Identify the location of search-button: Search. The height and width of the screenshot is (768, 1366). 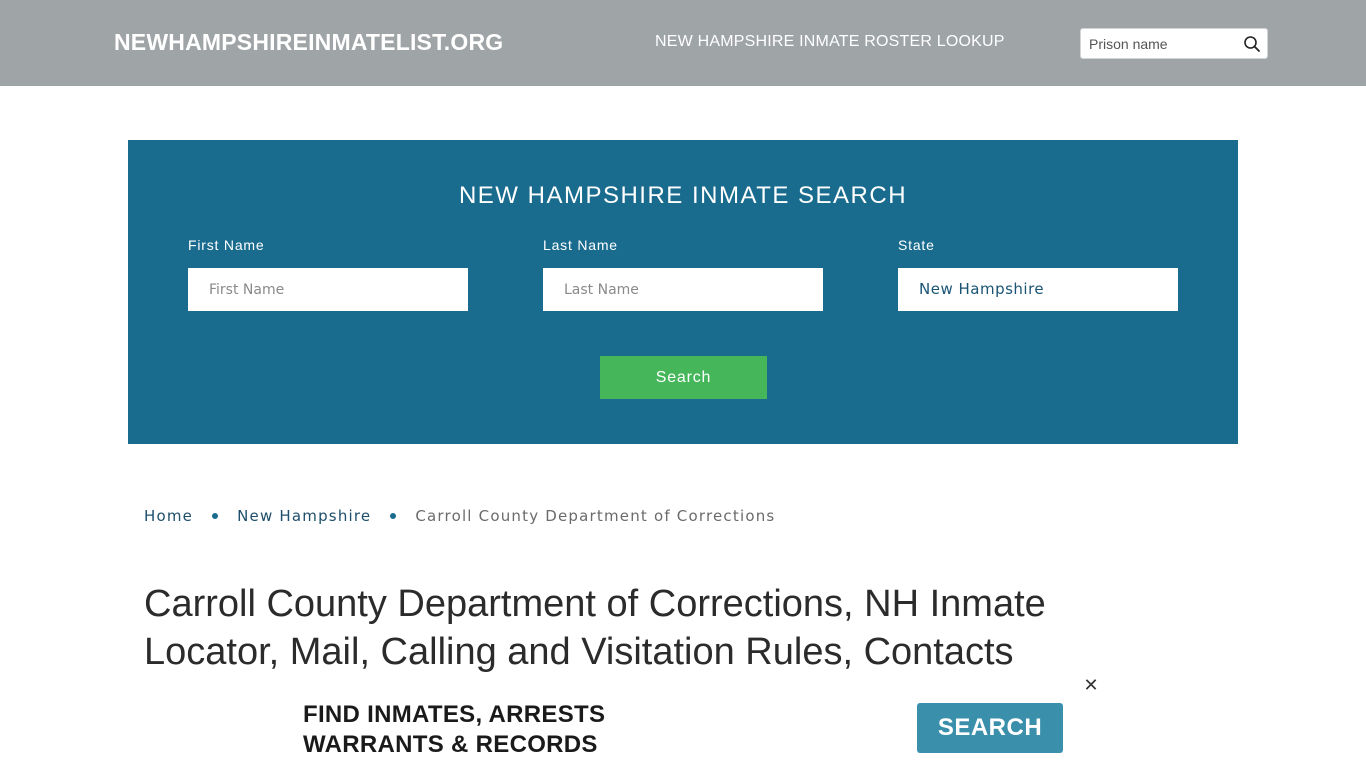
(683, 377).